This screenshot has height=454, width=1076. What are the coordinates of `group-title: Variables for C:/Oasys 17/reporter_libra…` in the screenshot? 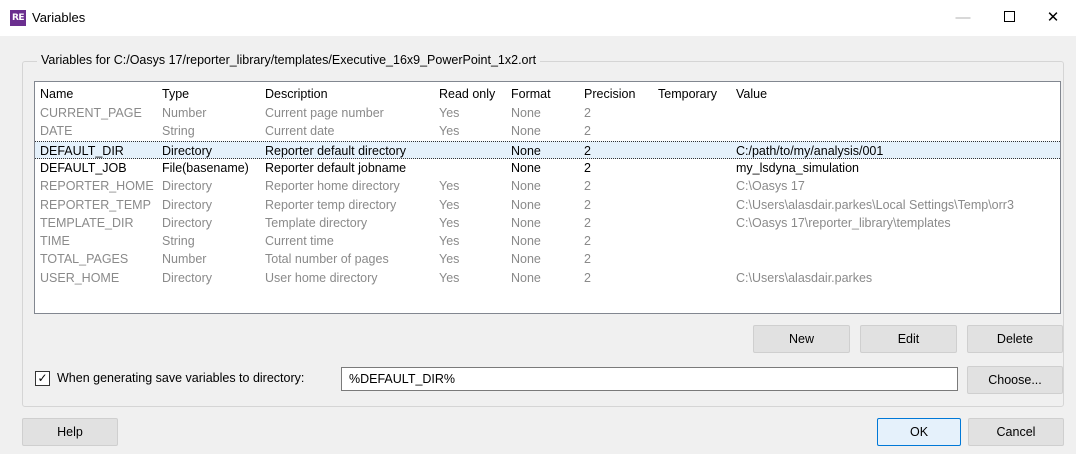 It's located at (289, 60).